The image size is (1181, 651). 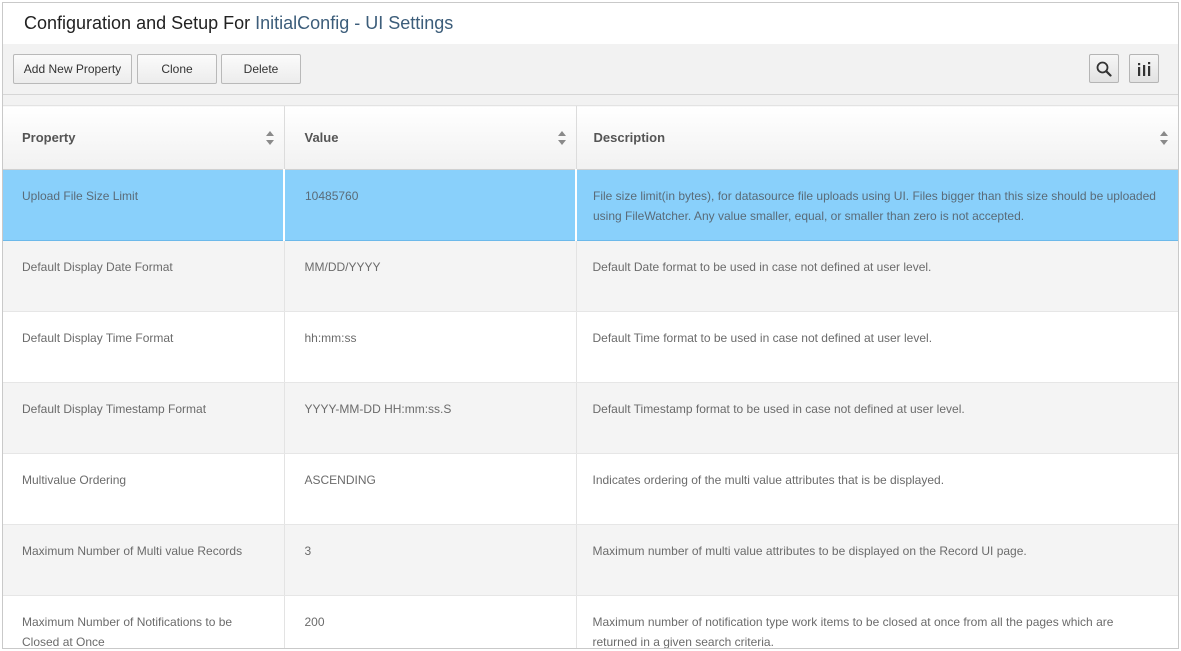 I want to click on add-new-property-button: Add New Property, so click(x=72, y=69).